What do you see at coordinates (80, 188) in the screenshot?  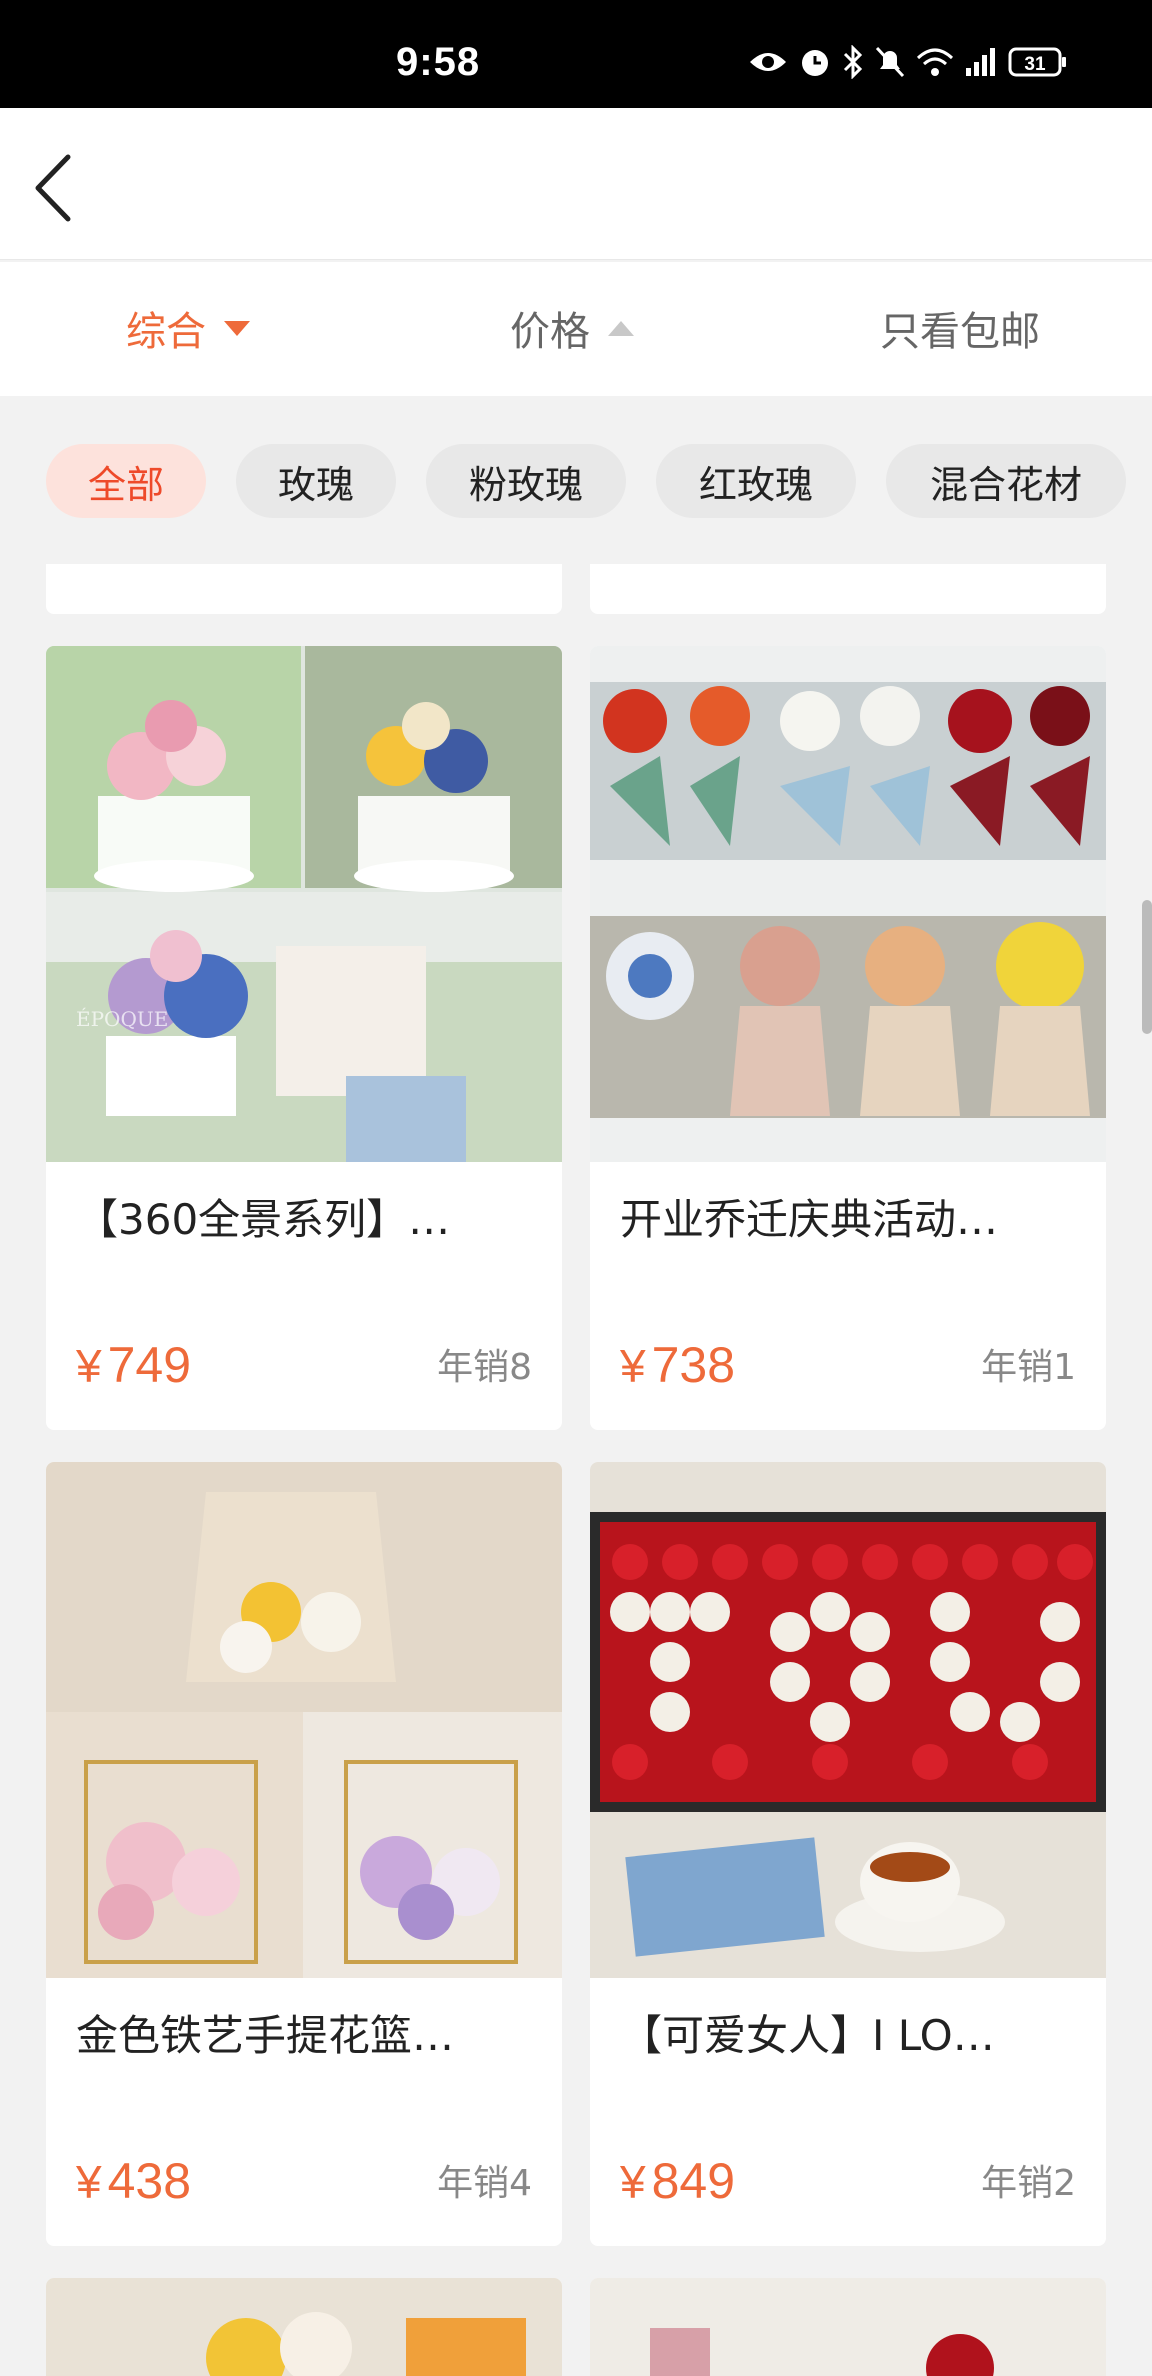 I see `back-button` at bounding box center [80, 188].